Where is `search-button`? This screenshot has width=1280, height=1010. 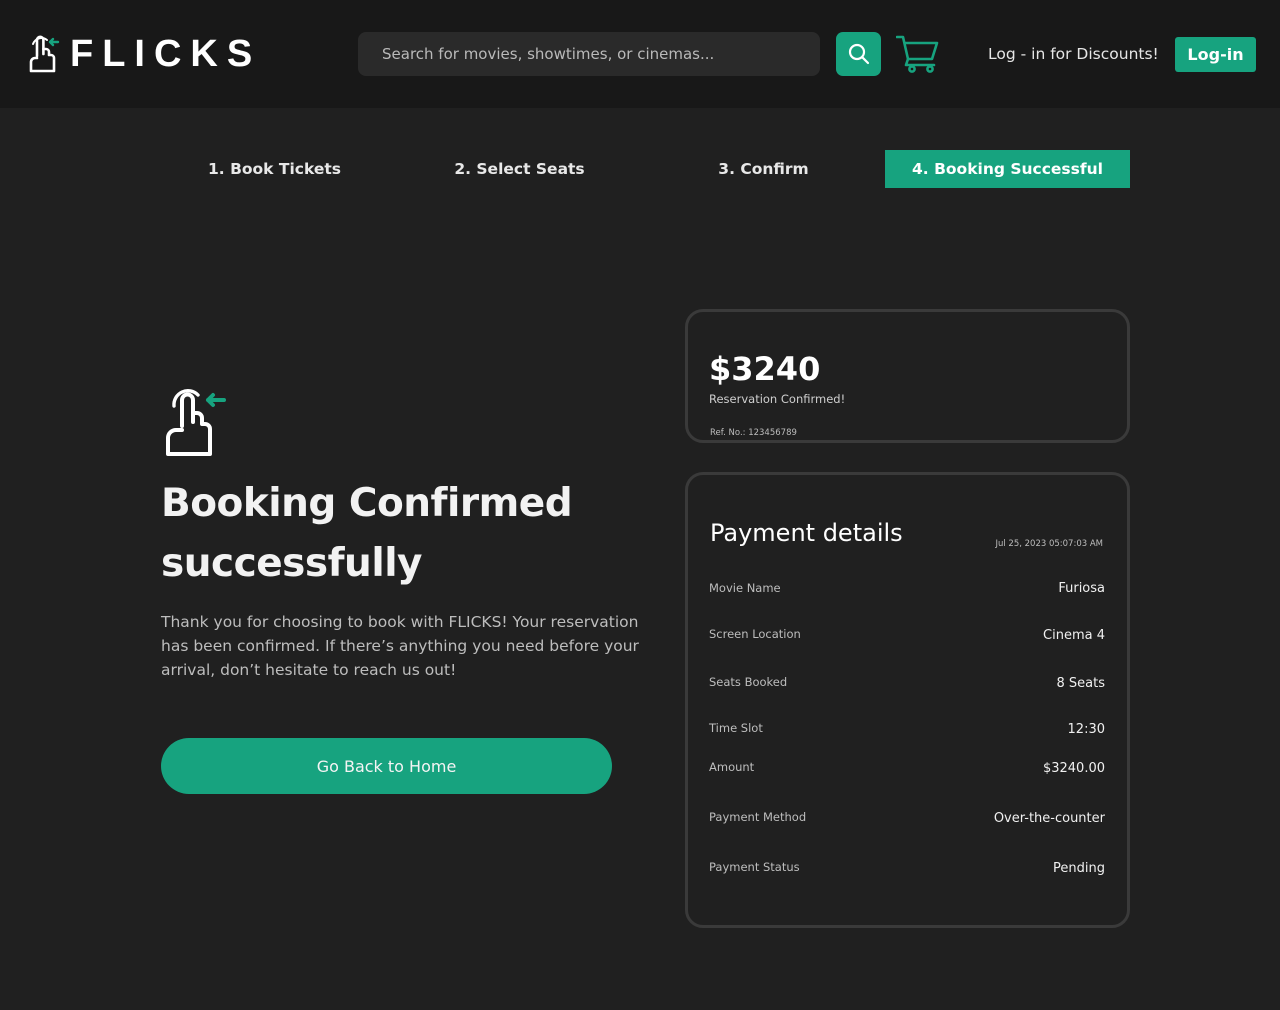
search-button is located at coordinates (858, 54).